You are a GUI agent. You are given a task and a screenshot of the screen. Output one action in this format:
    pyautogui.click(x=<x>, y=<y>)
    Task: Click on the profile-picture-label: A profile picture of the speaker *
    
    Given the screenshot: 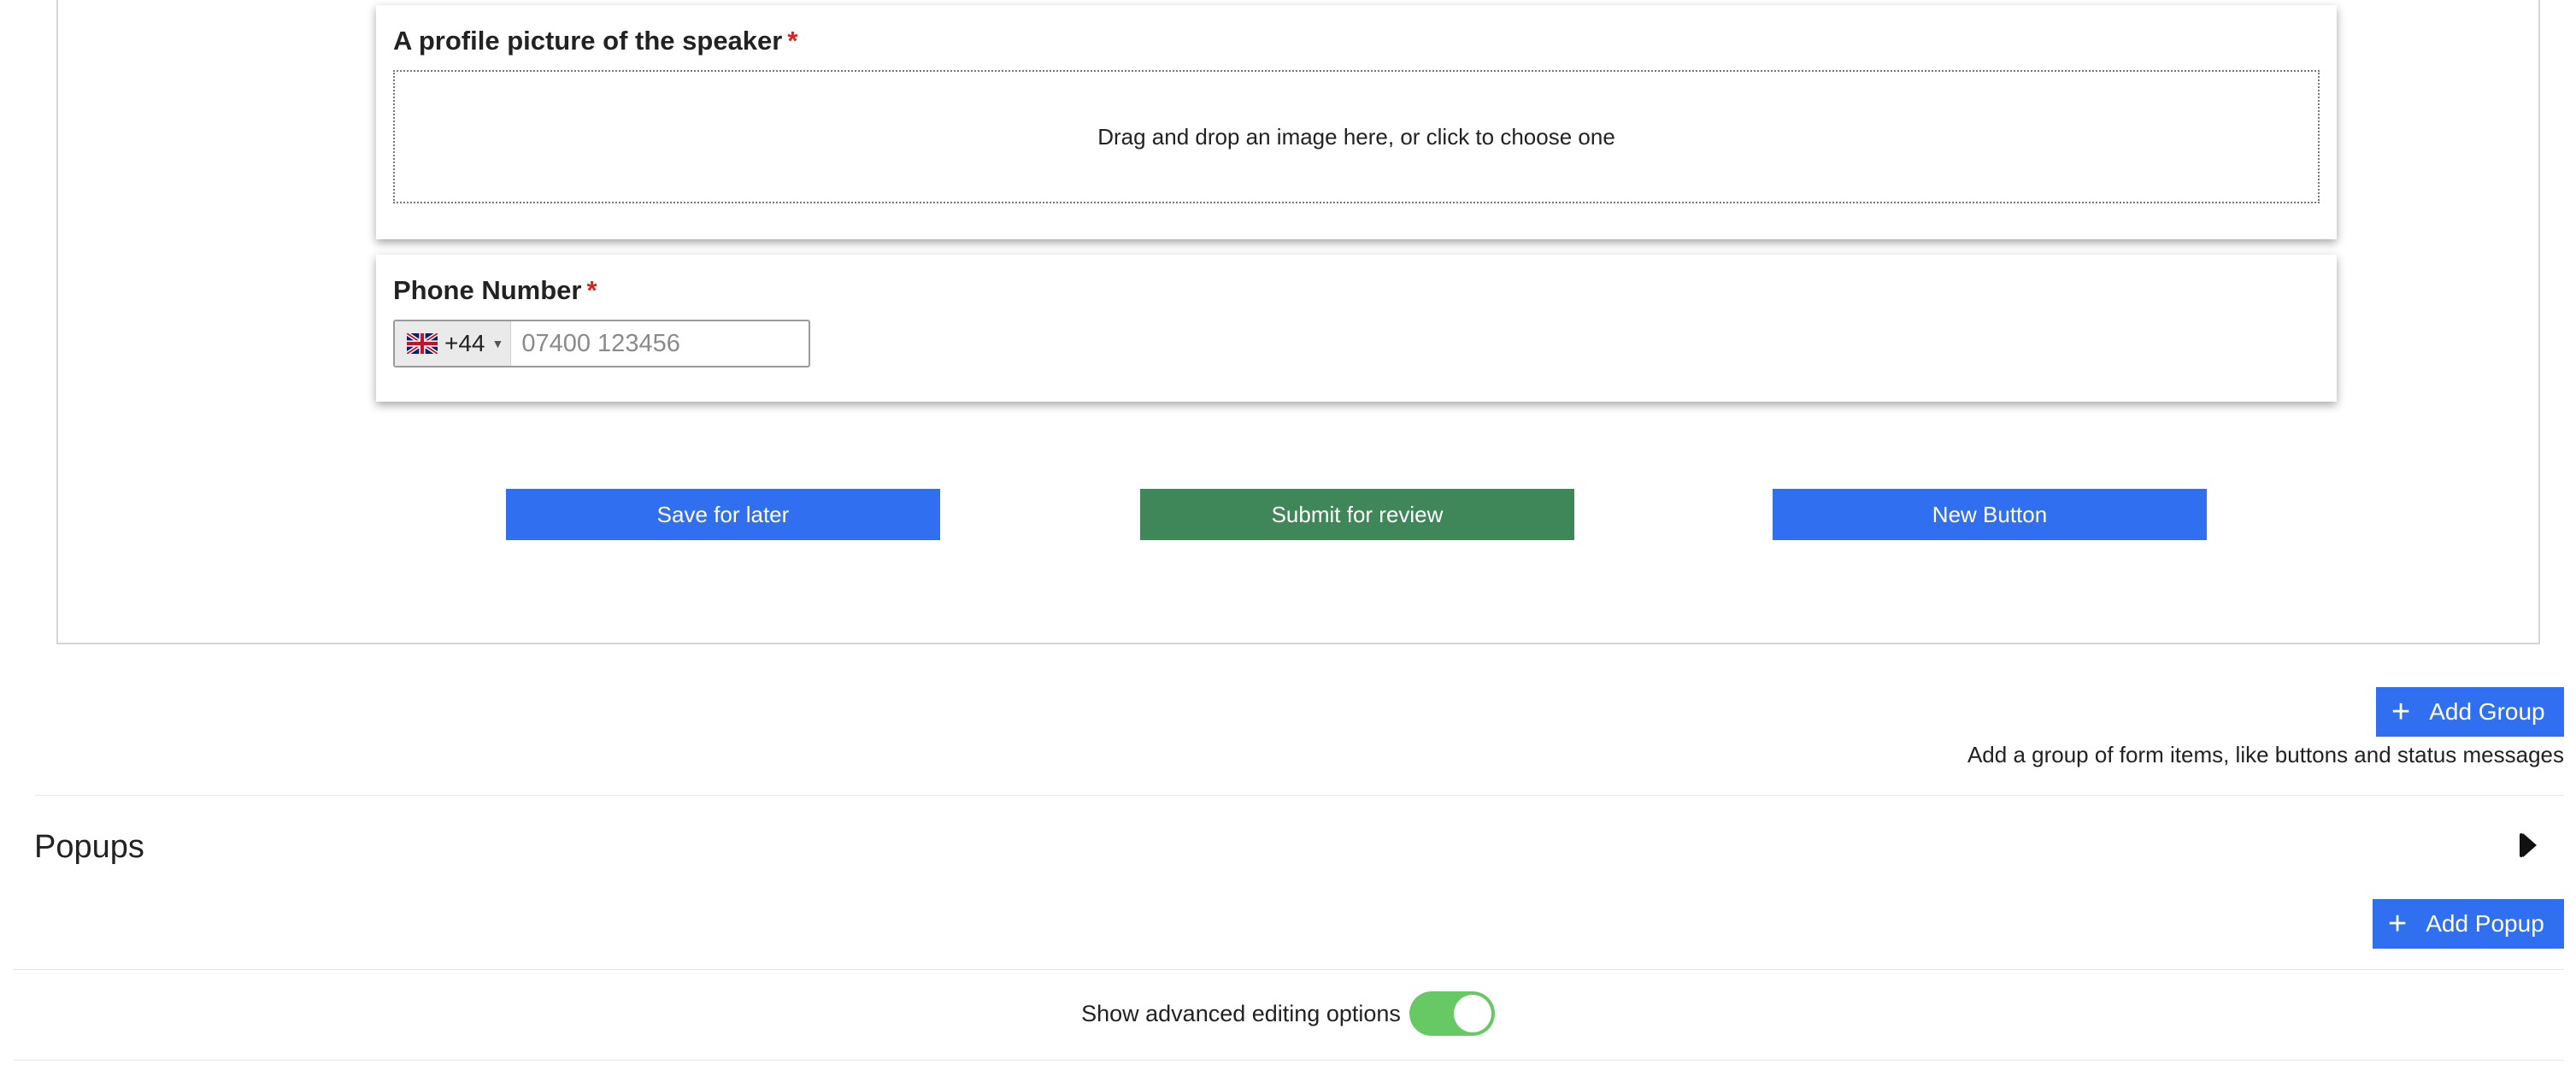 What is the action you would take?
    pyautogui.click(x=595, y=41)
    